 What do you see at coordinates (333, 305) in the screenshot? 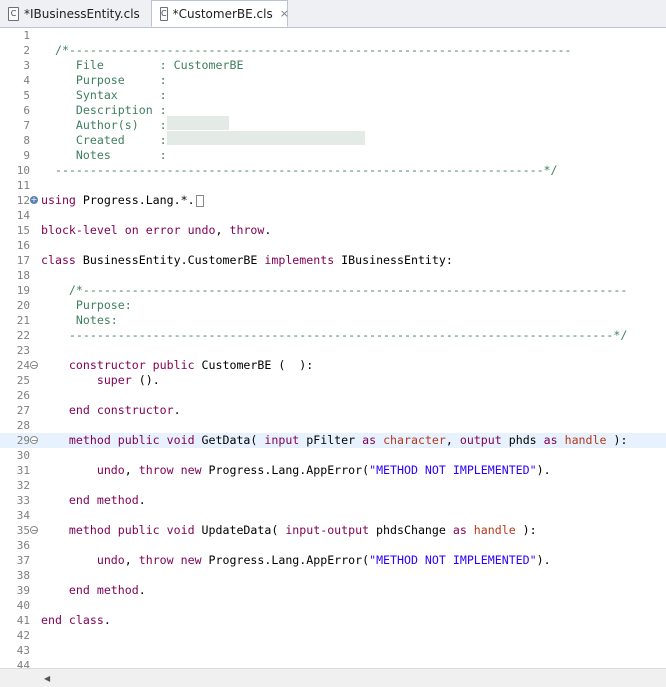
I see `code-line: 20 Purpose:` at bounding box center [333, 305].